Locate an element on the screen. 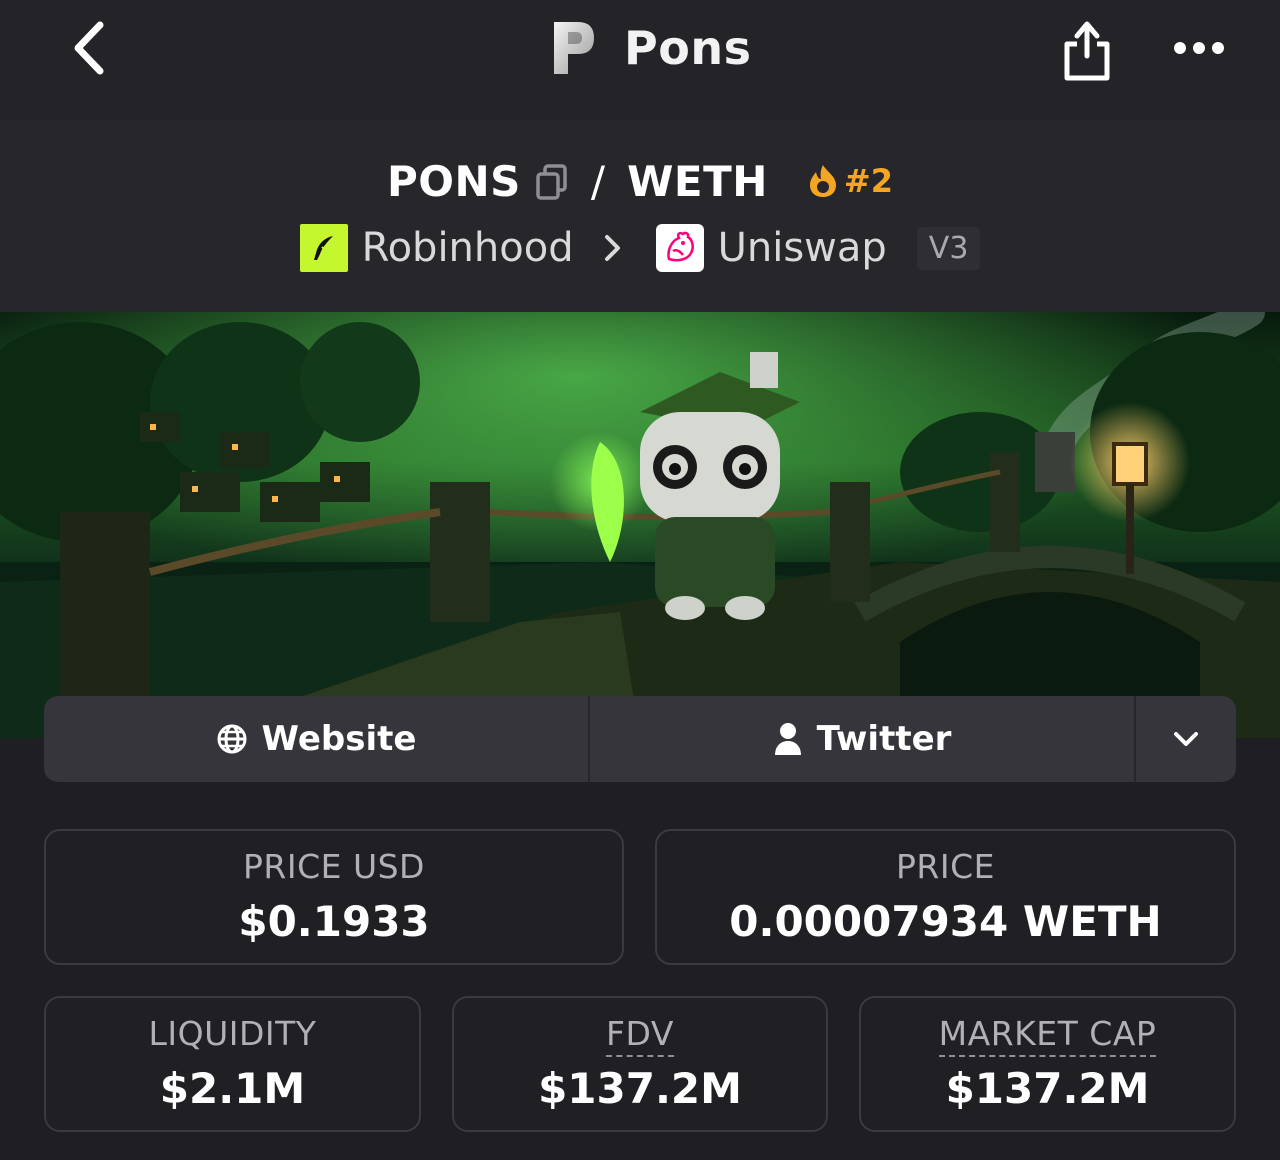  chevron-right-icon is located at coordinates (612, 248).